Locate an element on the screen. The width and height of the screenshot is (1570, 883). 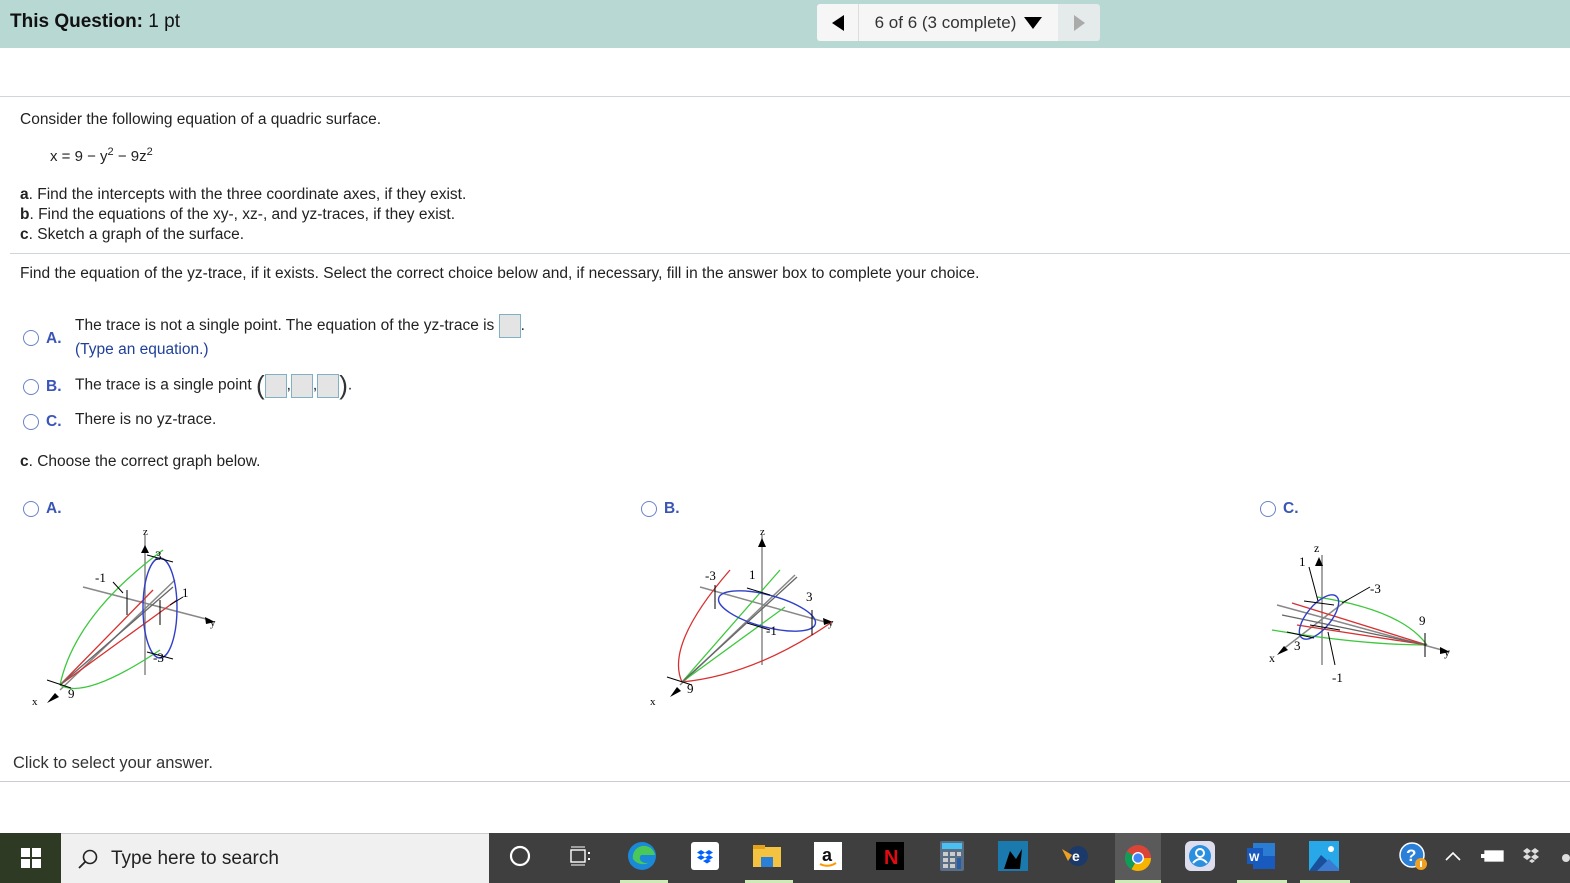
file-explorer-icon is located at coordinates (767, 856).